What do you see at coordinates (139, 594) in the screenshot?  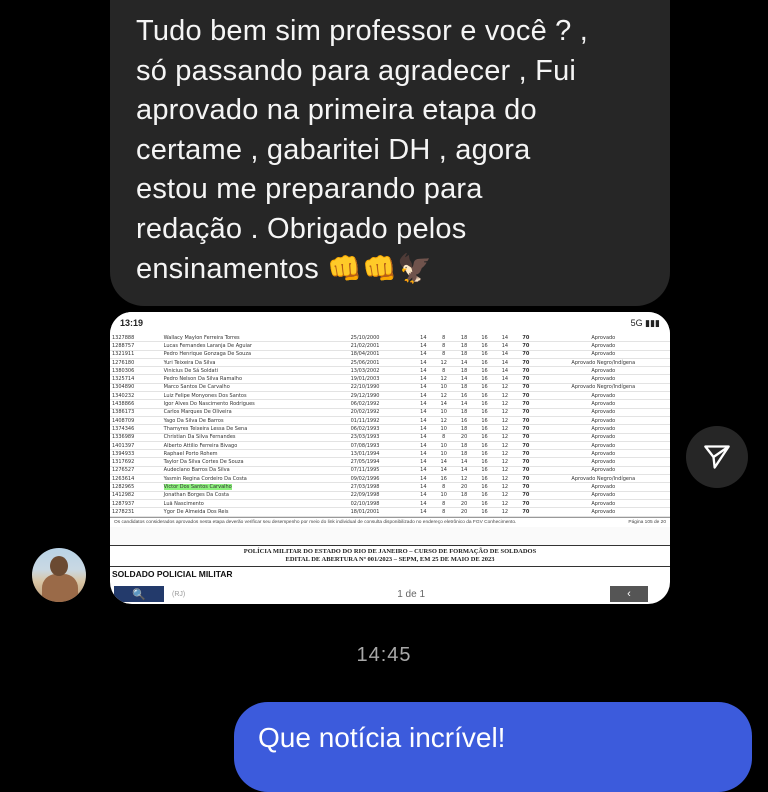 I see `search-button: 🔍` at bounding box center [139, 594].